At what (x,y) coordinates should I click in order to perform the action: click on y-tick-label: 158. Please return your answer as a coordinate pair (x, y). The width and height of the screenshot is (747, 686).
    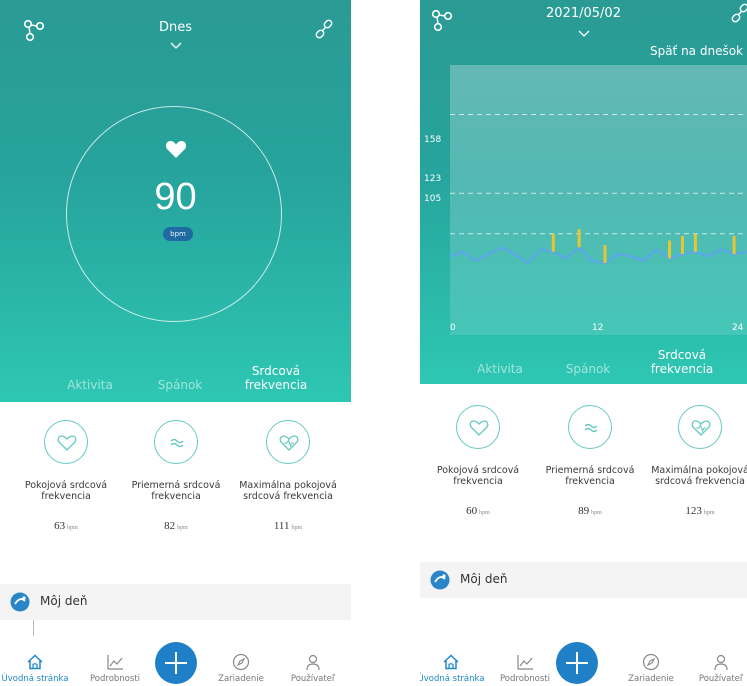
    Looking at the image, I should click on (433, 140).